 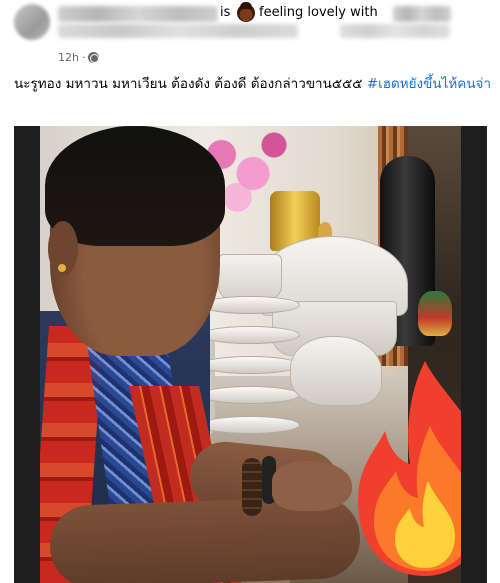 I want to click on bead-bracelet, so click(x=252, y=487).